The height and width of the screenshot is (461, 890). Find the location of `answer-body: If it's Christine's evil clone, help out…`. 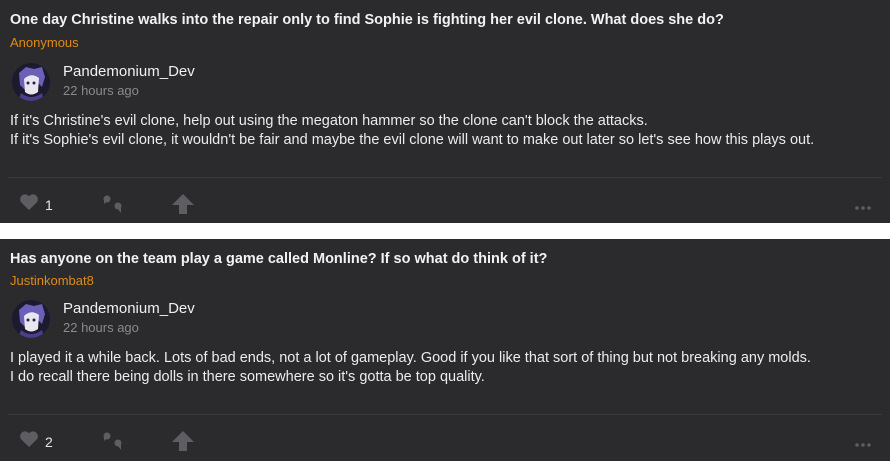

answer-body: If it's Christine's evil clone, help out… is located at coordinates (443, 131).